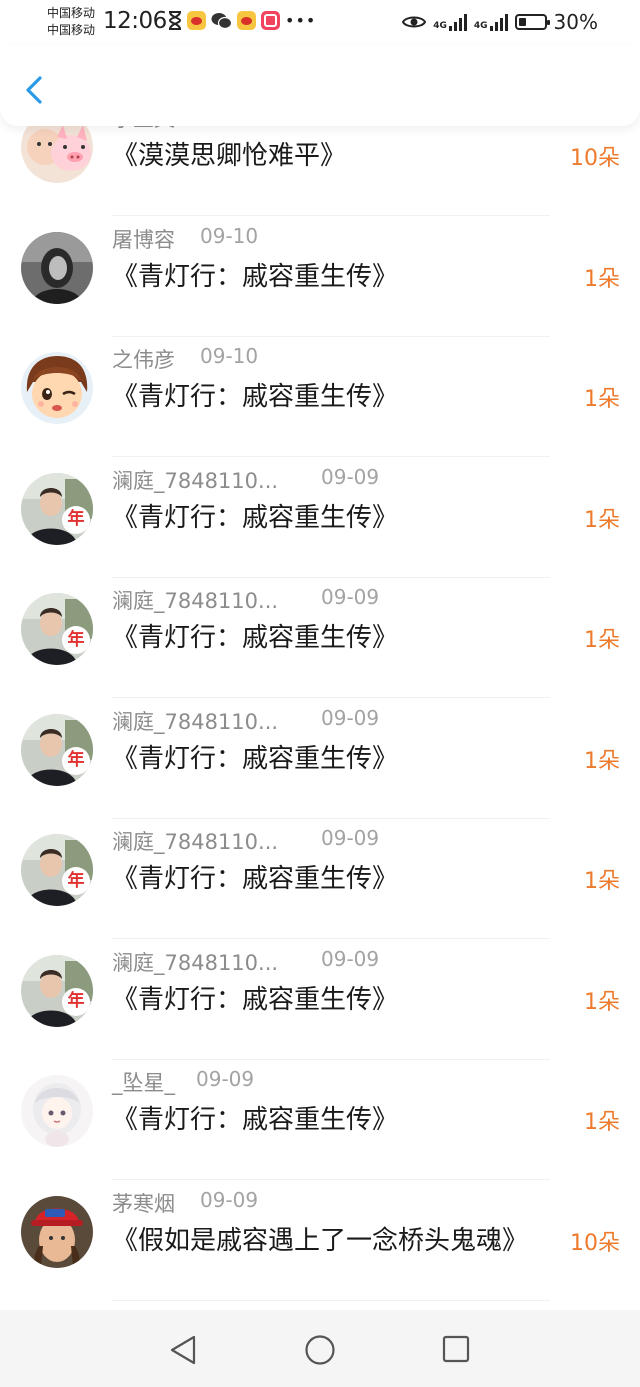 This screenshot has width=640, height=1387. I want to click on nav-home-circle-icon, so click(320, 1350).